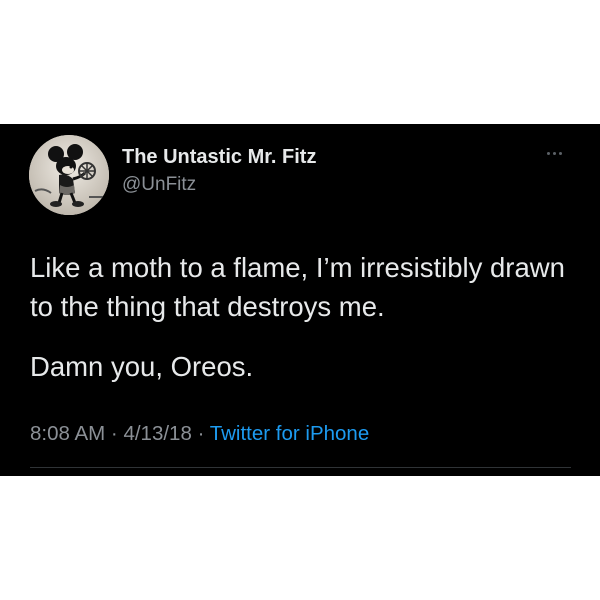 This screenshot has width=600, height=600. What do you see at coordinates (159, 185) in the screenshot?
I see `user-handle: @UnFitz` at bounding box center [159, 185].